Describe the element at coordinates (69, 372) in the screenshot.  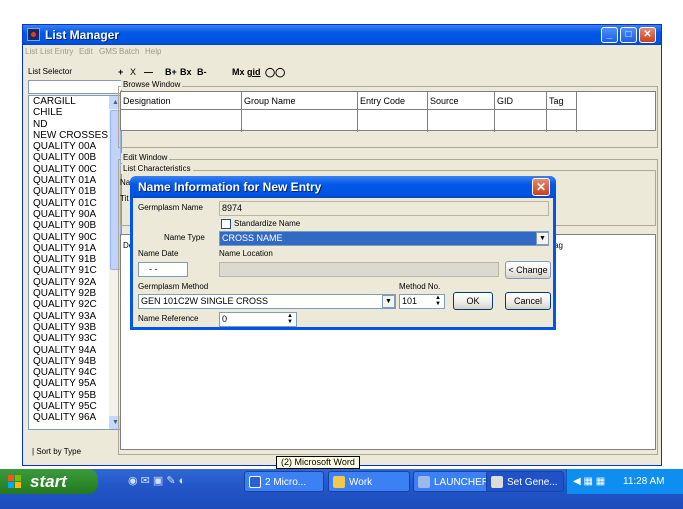
I see `list-item: QUALITY 94C` at that location.